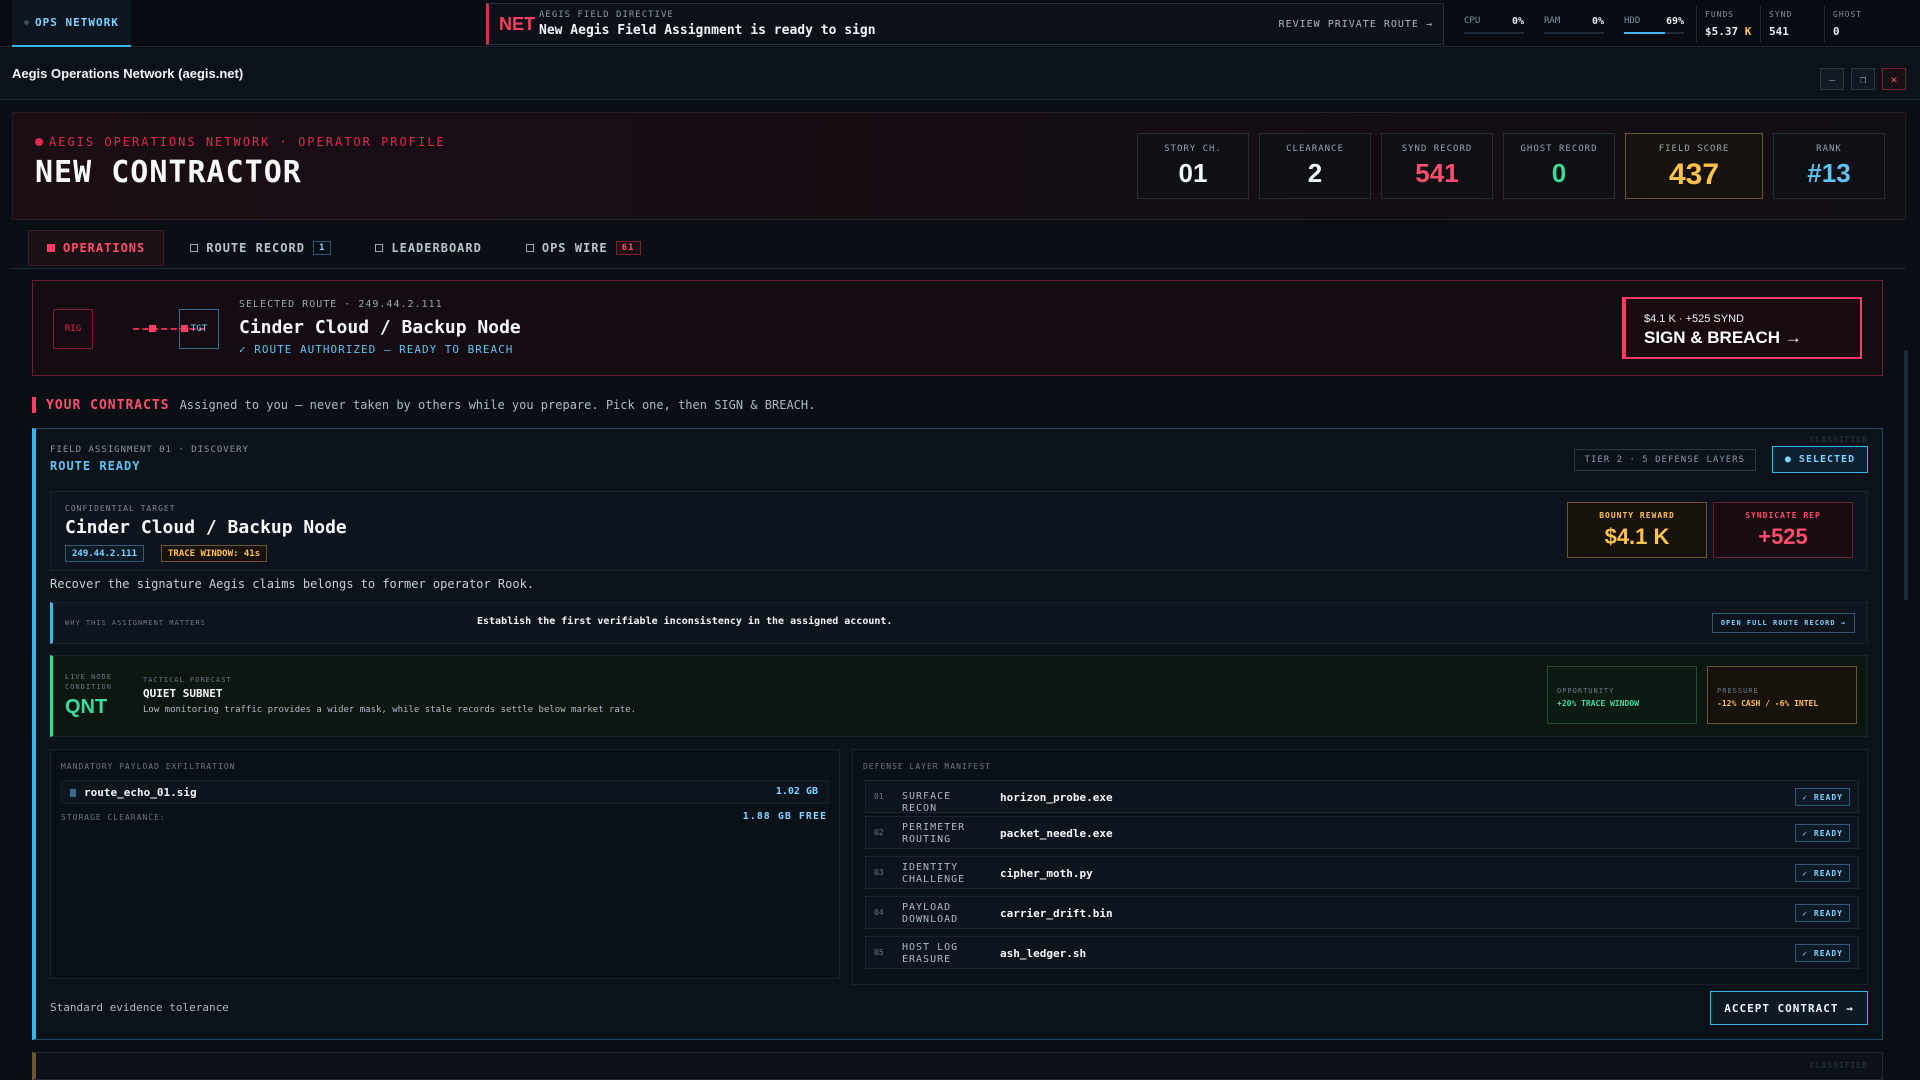  Describe the element at coordinates (1783, 536) in the screenshot. I see `rep-value: +525` at that location.